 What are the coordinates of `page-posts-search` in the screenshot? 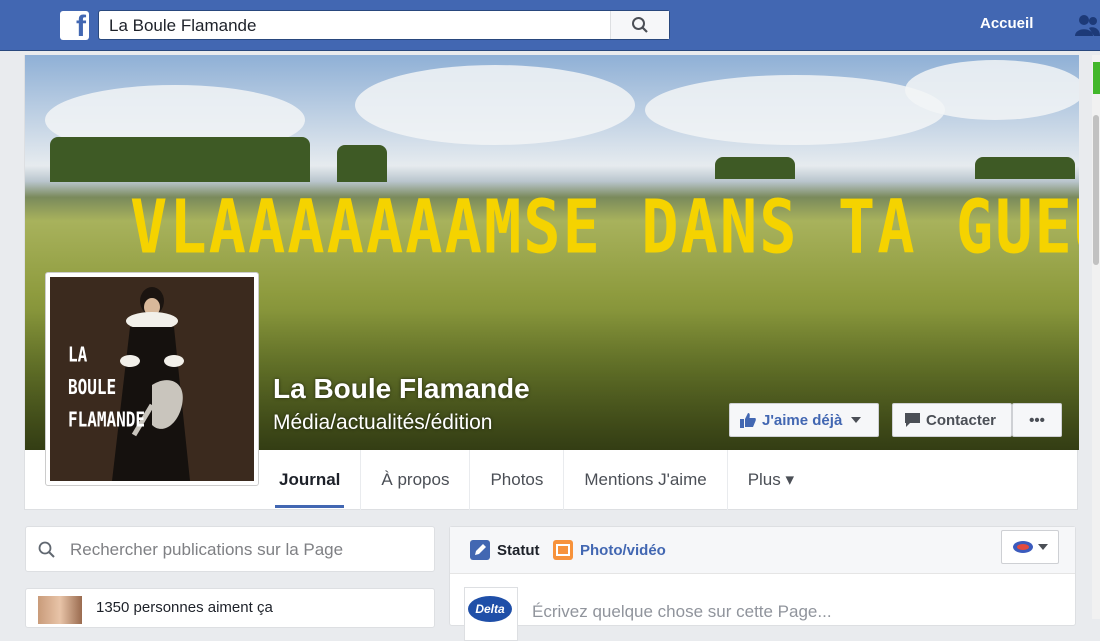 It's located at (230, 549).